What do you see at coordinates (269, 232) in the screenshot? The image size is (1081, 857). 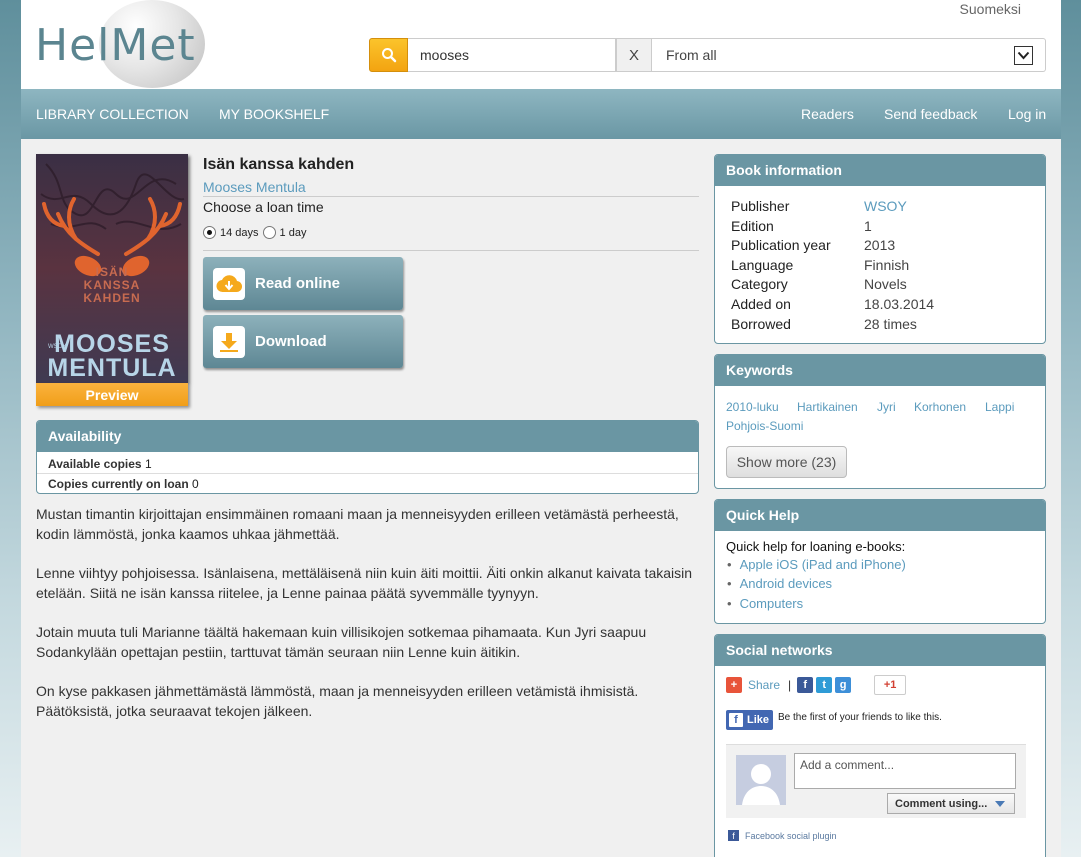 I see `loan-1-day-radio` at bounding box center [269, 232].